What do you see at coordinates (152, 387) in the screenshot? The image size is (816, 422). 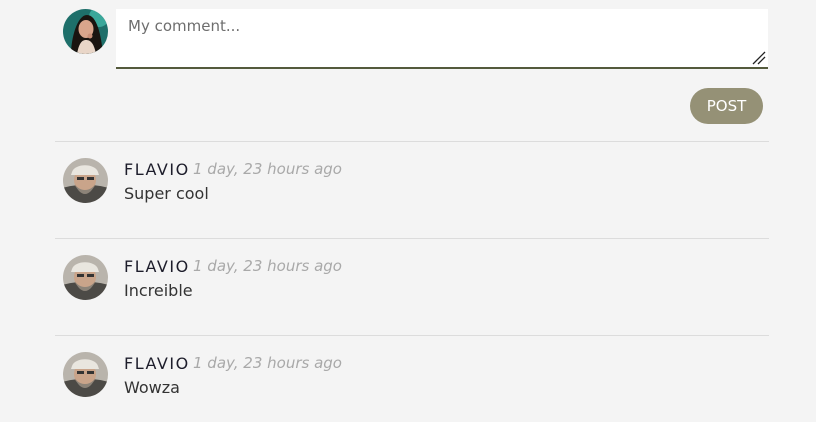 I see `comment-text: Wowza` at bounding box center [152, 387].